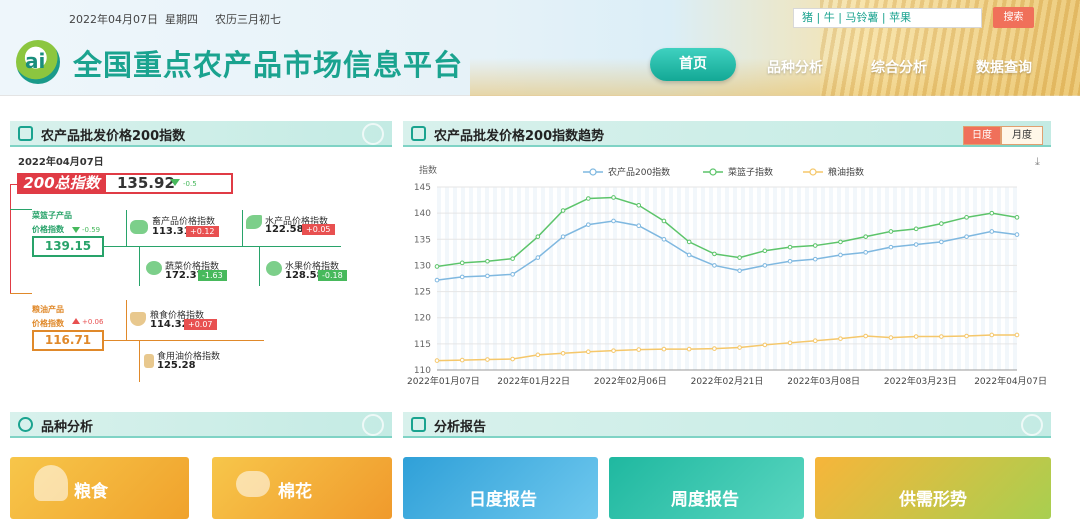 This screenshot has height=519, width=1080. Describe the element at coordinates (68, 246) in the screenshot. I see `basket-value-box: 139.15` at that location.